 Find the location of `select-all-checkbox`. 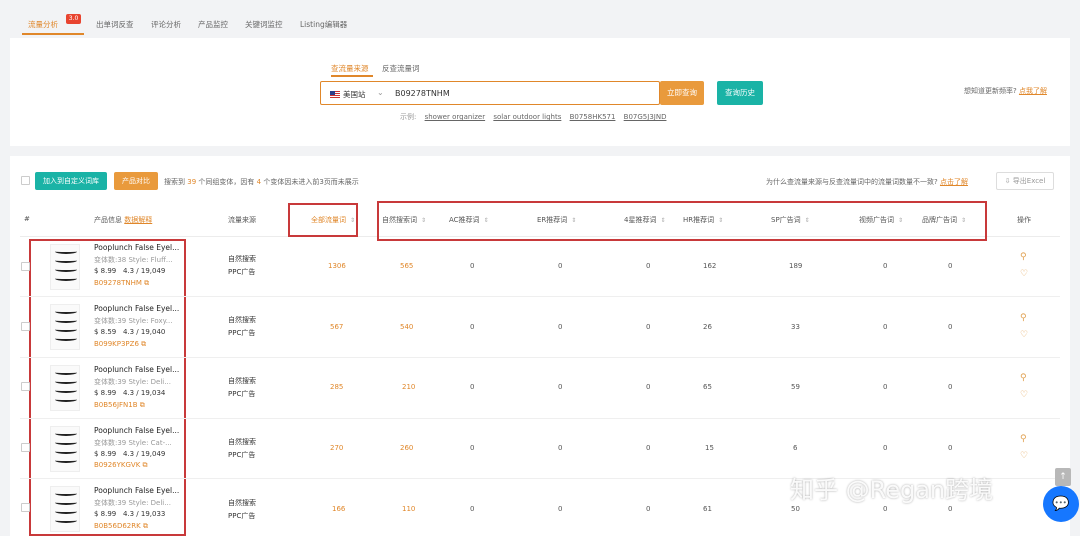

select-all-checkbox is located at coordinates (25, 180).